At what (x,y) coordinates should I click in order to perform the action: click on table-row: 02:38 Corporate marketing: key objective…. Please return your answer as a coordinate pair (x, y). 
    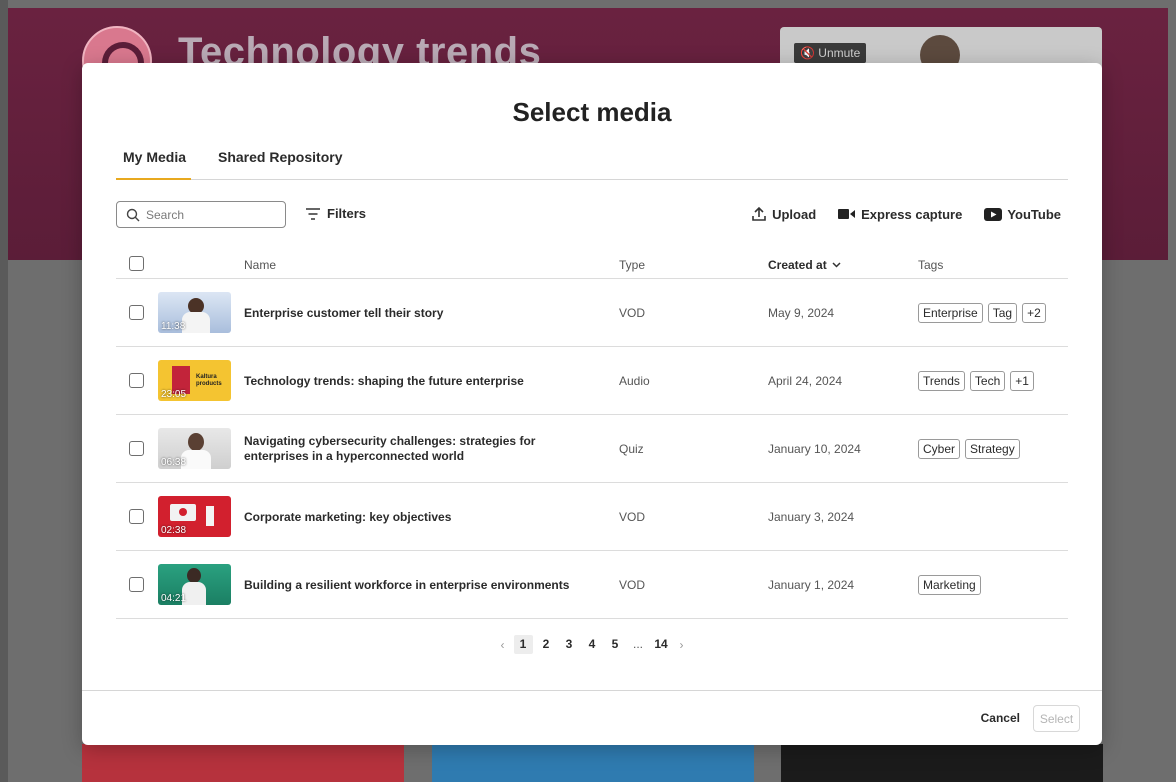
    Looking at the image, I should click on (592, 517).